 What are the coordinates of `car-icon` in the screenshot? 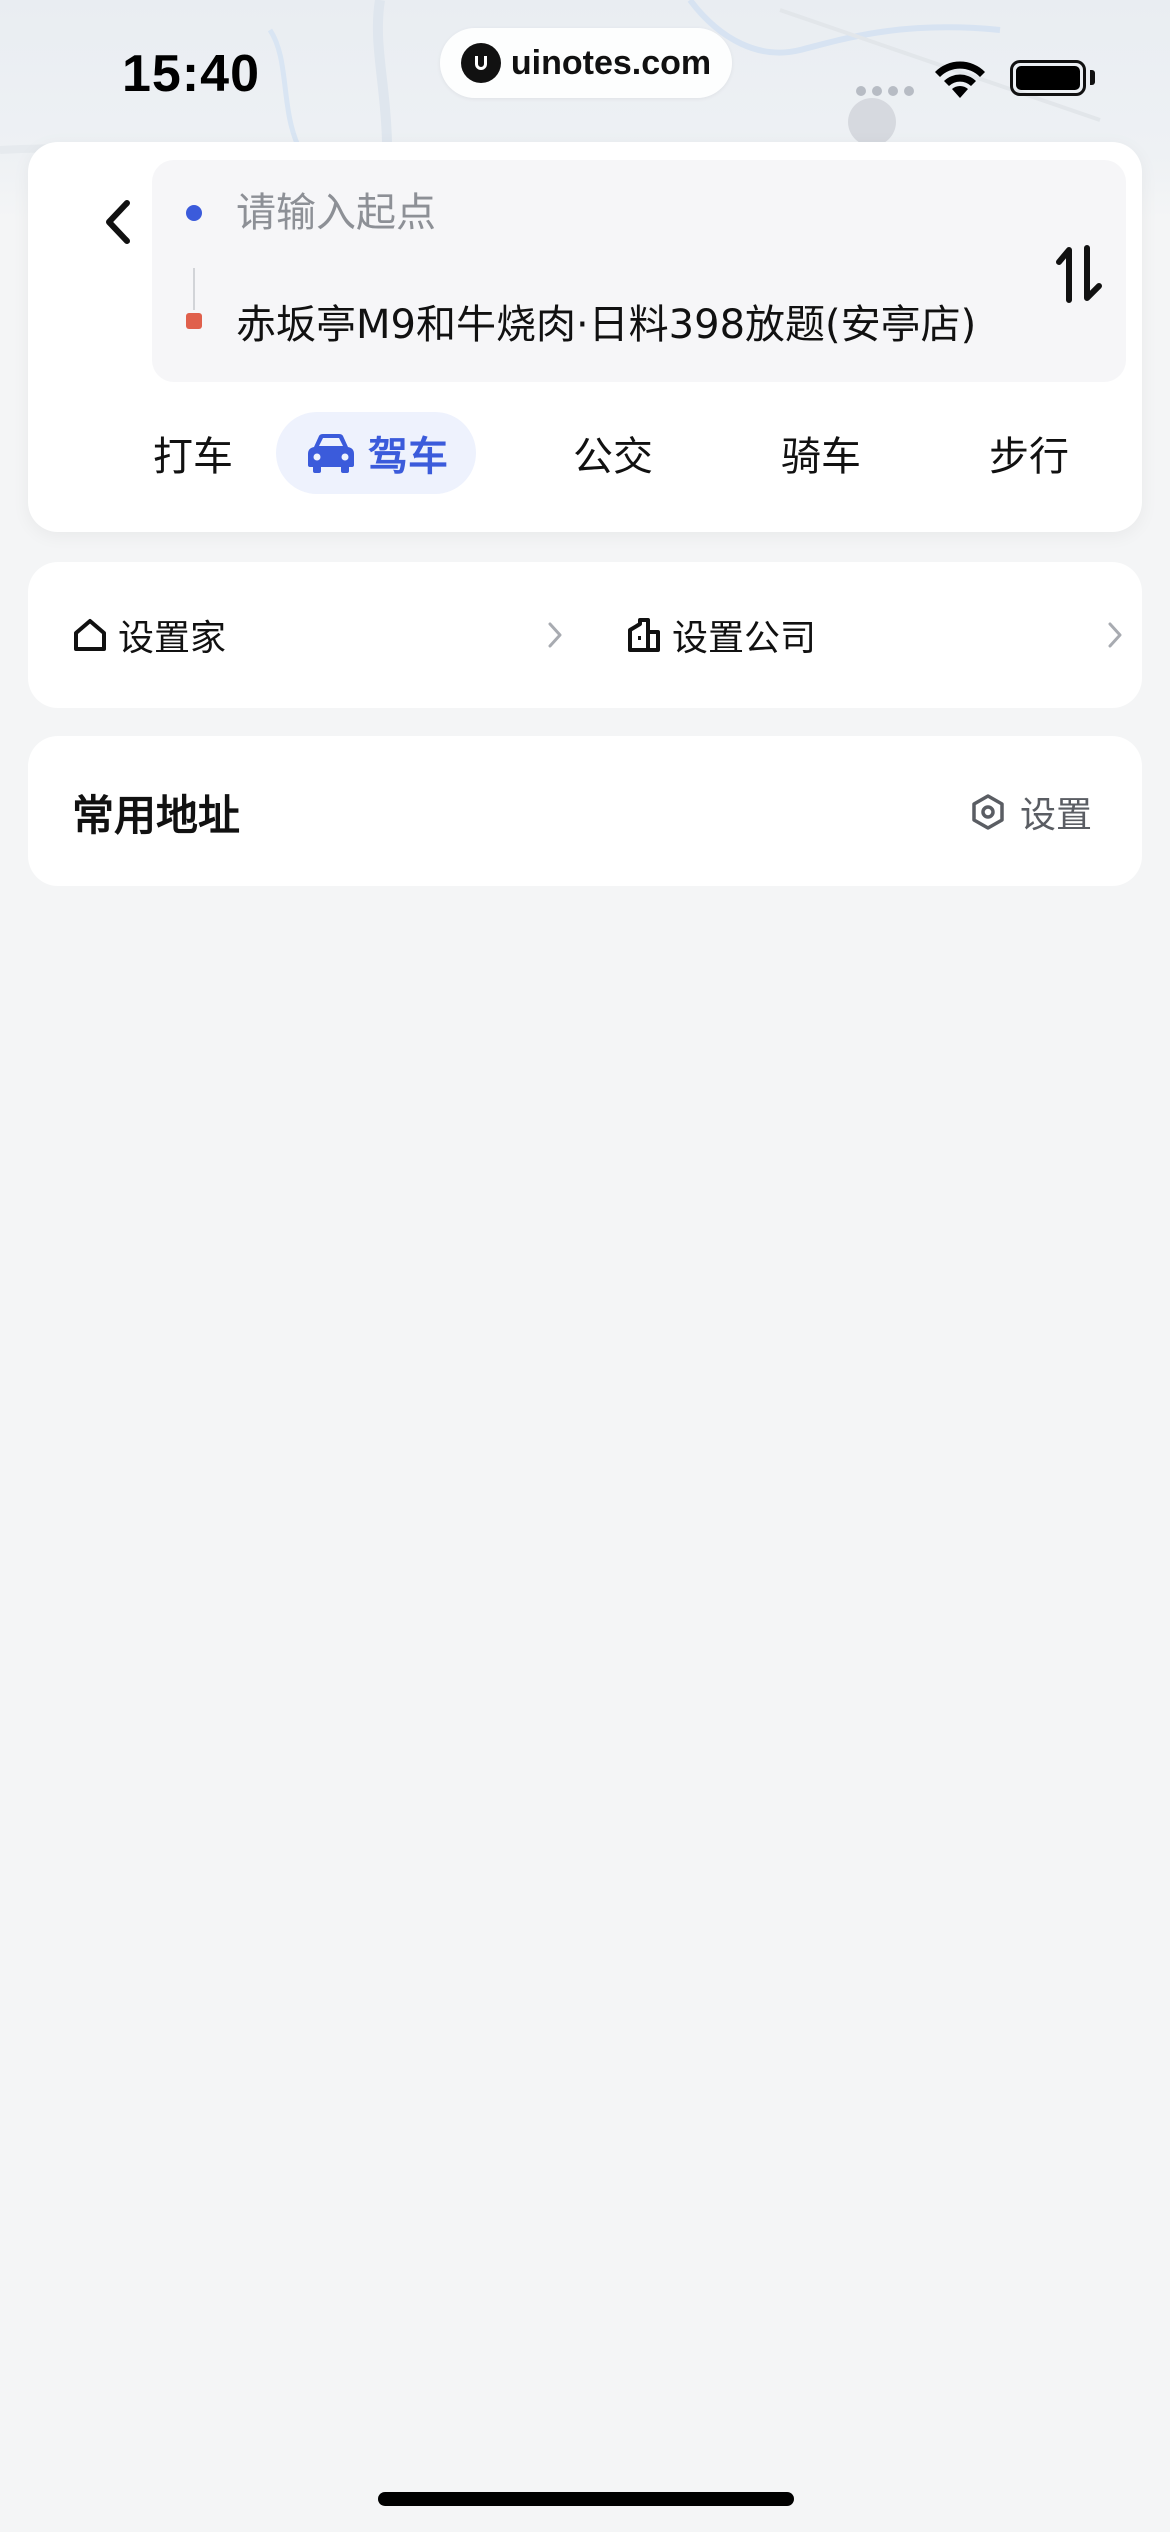 It's located at (331, 453).